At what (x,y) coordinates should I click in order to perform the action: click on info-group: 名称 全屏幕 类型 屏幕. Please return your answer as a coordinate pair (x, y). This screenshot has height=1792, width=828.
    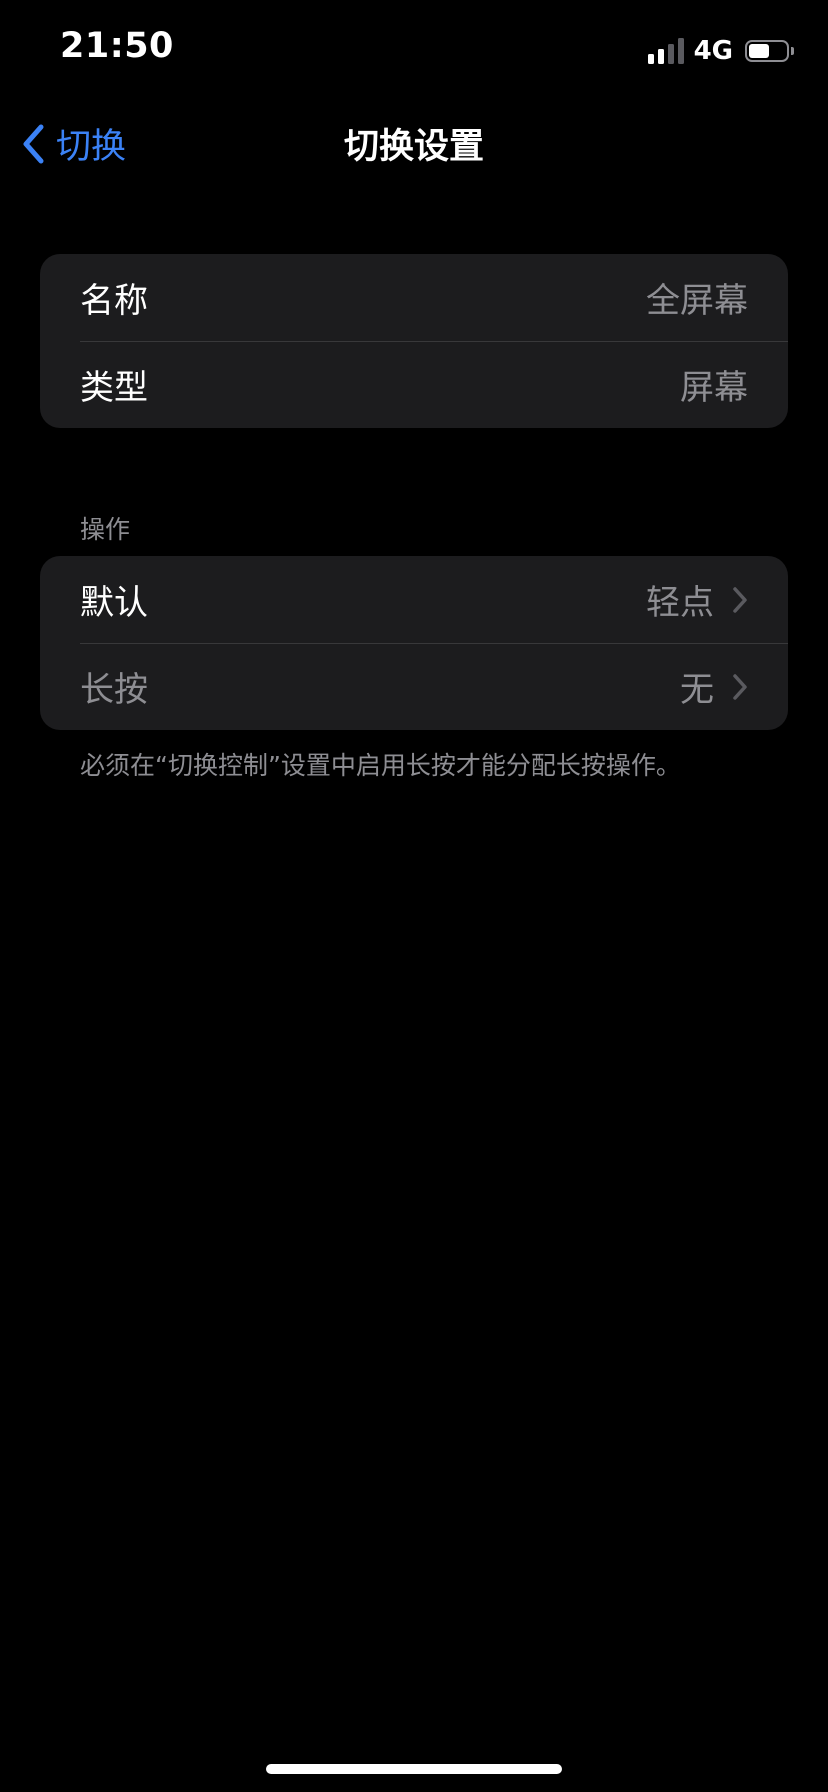
    Looking at the image, I should click on (414, 341).